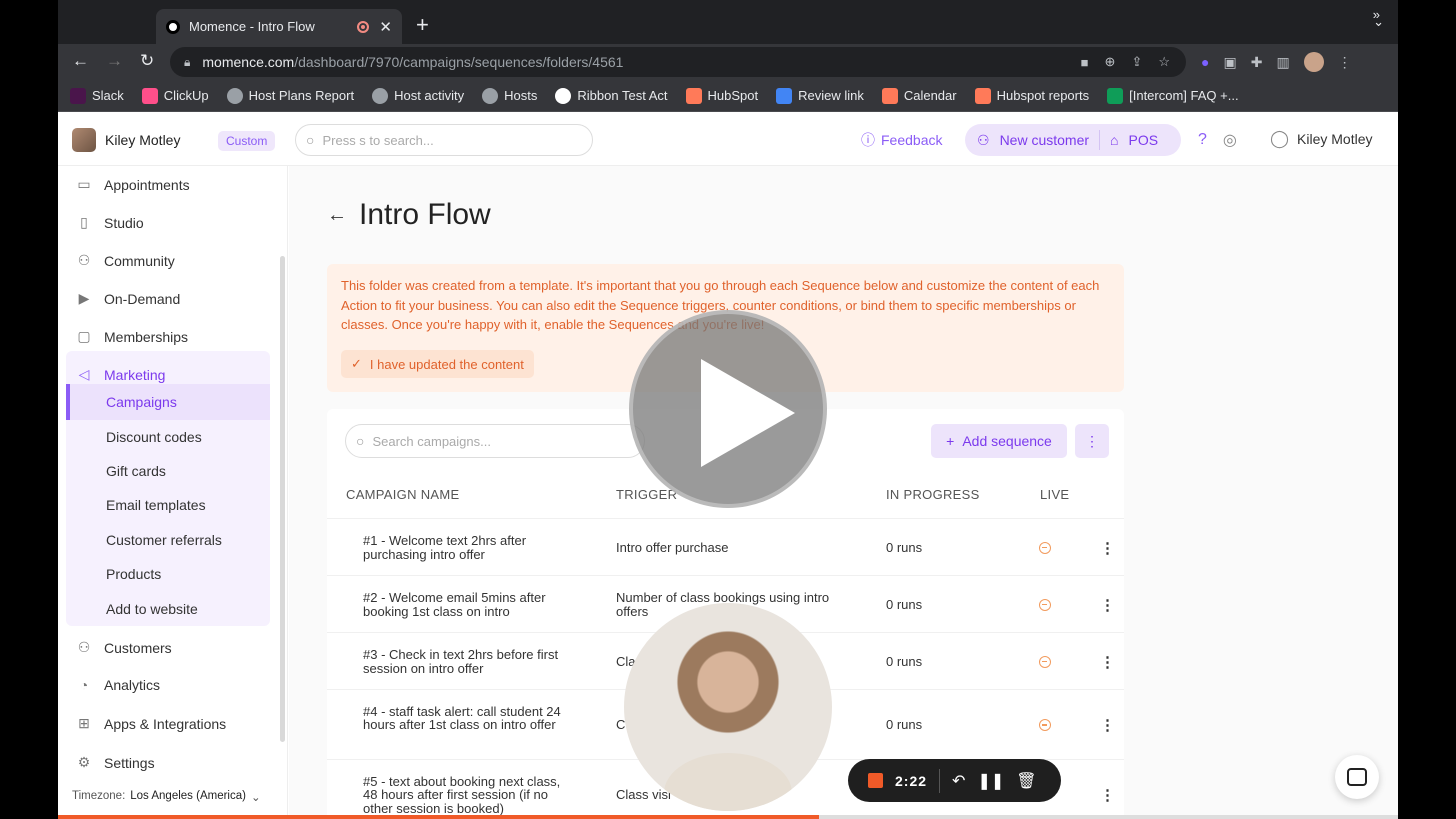  I want to click on column-header-trigger: TRIGGER, so click(646, 494).